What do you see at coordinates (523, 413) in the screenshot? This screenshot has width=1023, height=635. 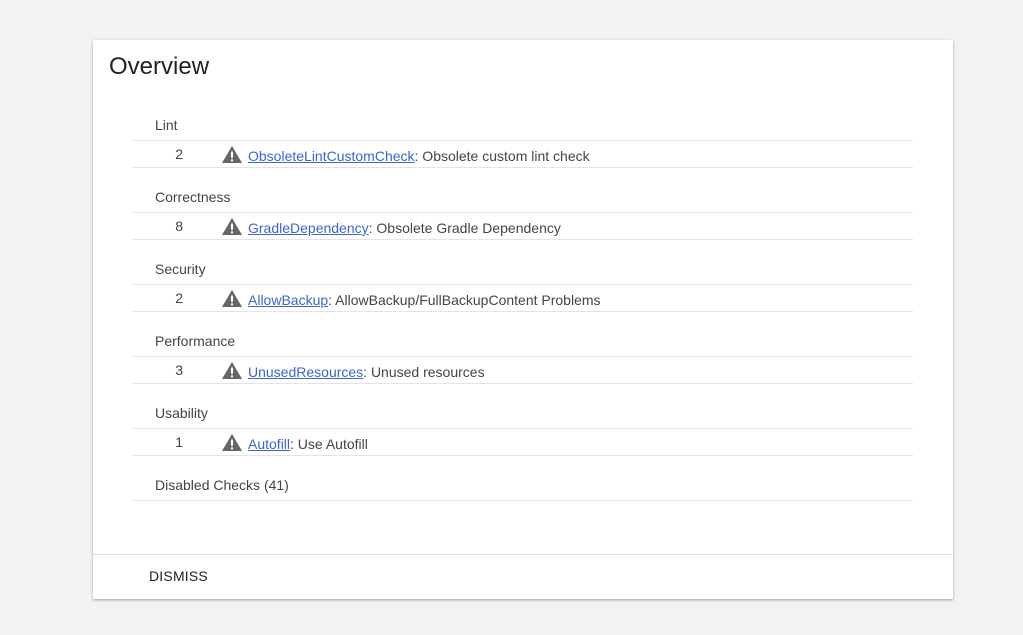 I see `category-row-usability: Usability` at bounding box center [523, 413].